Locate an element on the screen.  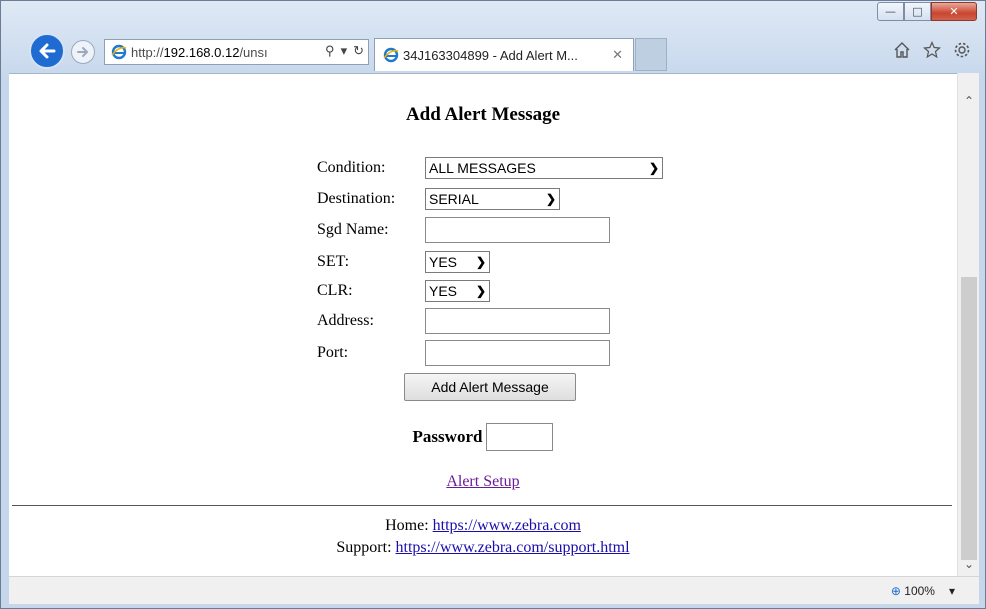
destination-row: Destination: SERIAL ❯ is located at coordinates (438, 199).